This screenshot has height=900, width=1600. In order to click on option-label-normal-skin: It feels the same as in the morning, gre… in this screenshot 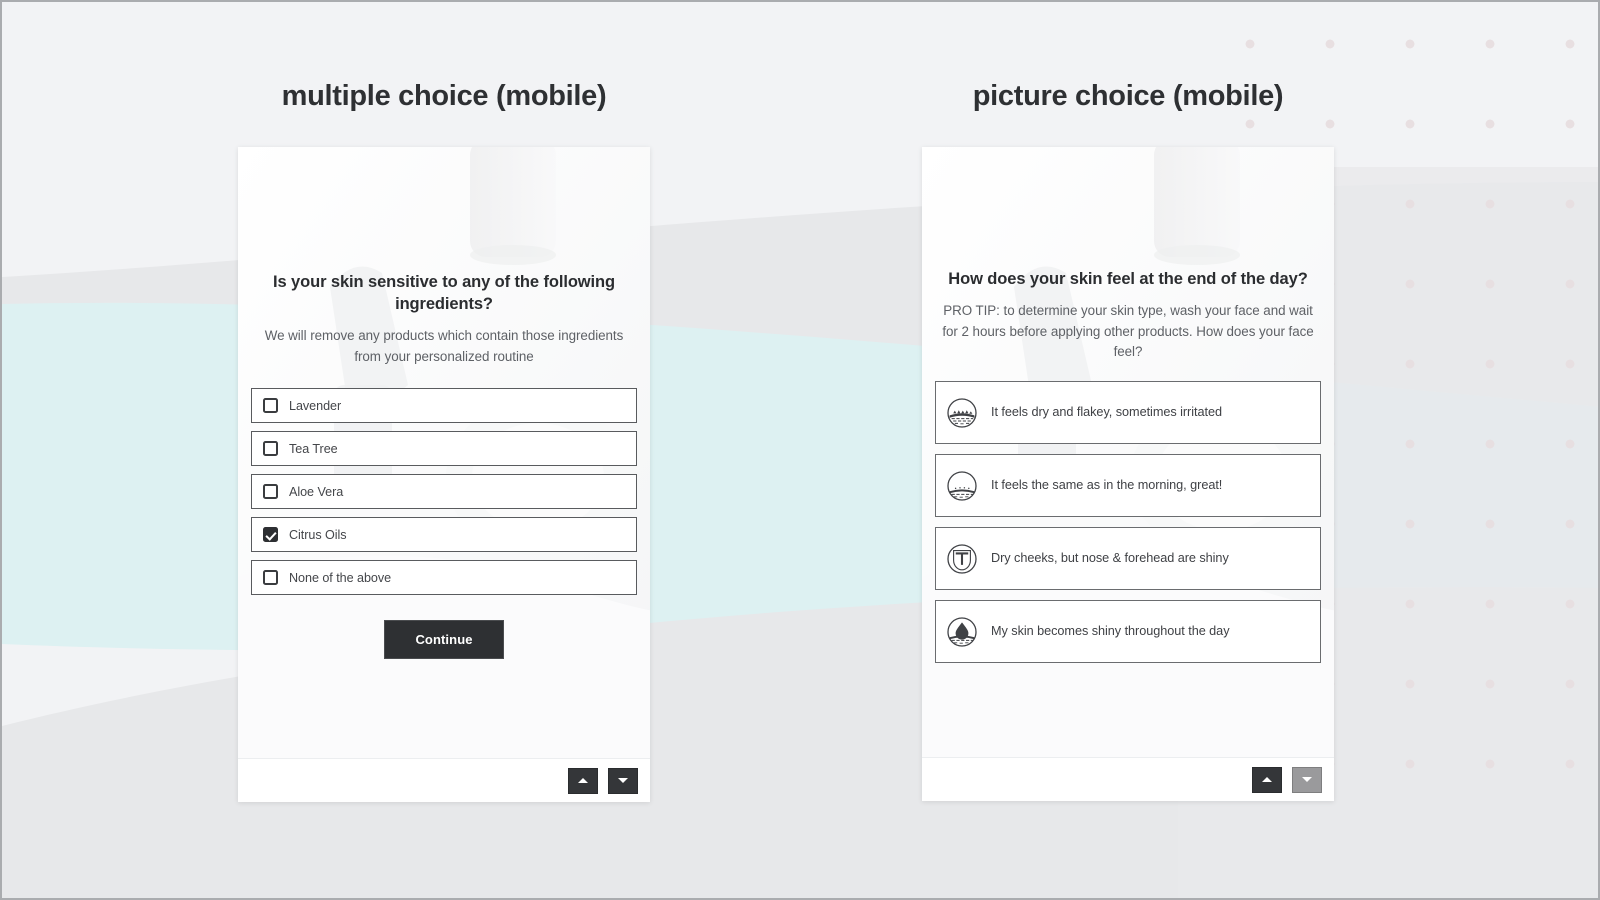, I will do `click(1107, 485)`.